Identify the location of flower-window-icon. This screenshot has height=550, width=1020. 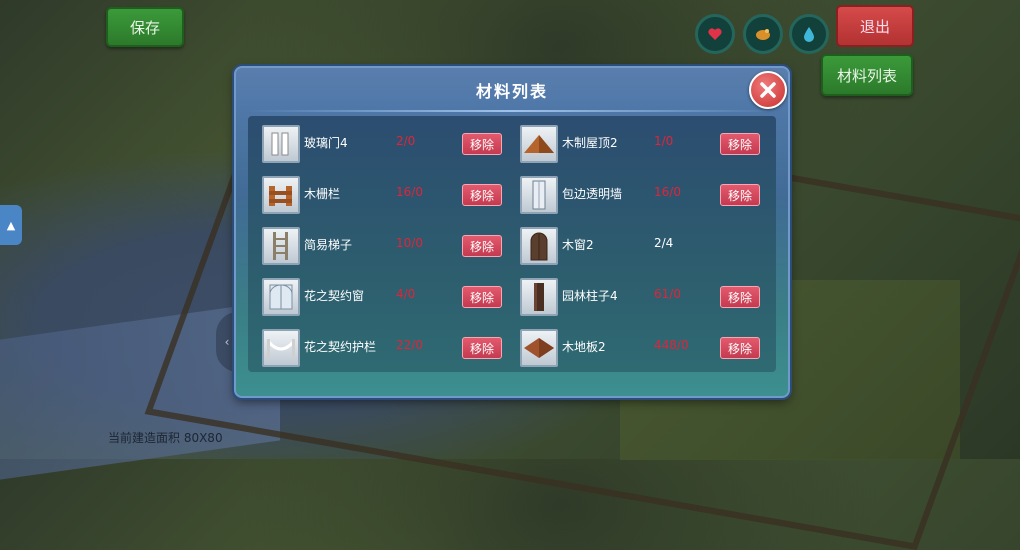
(281, 297).